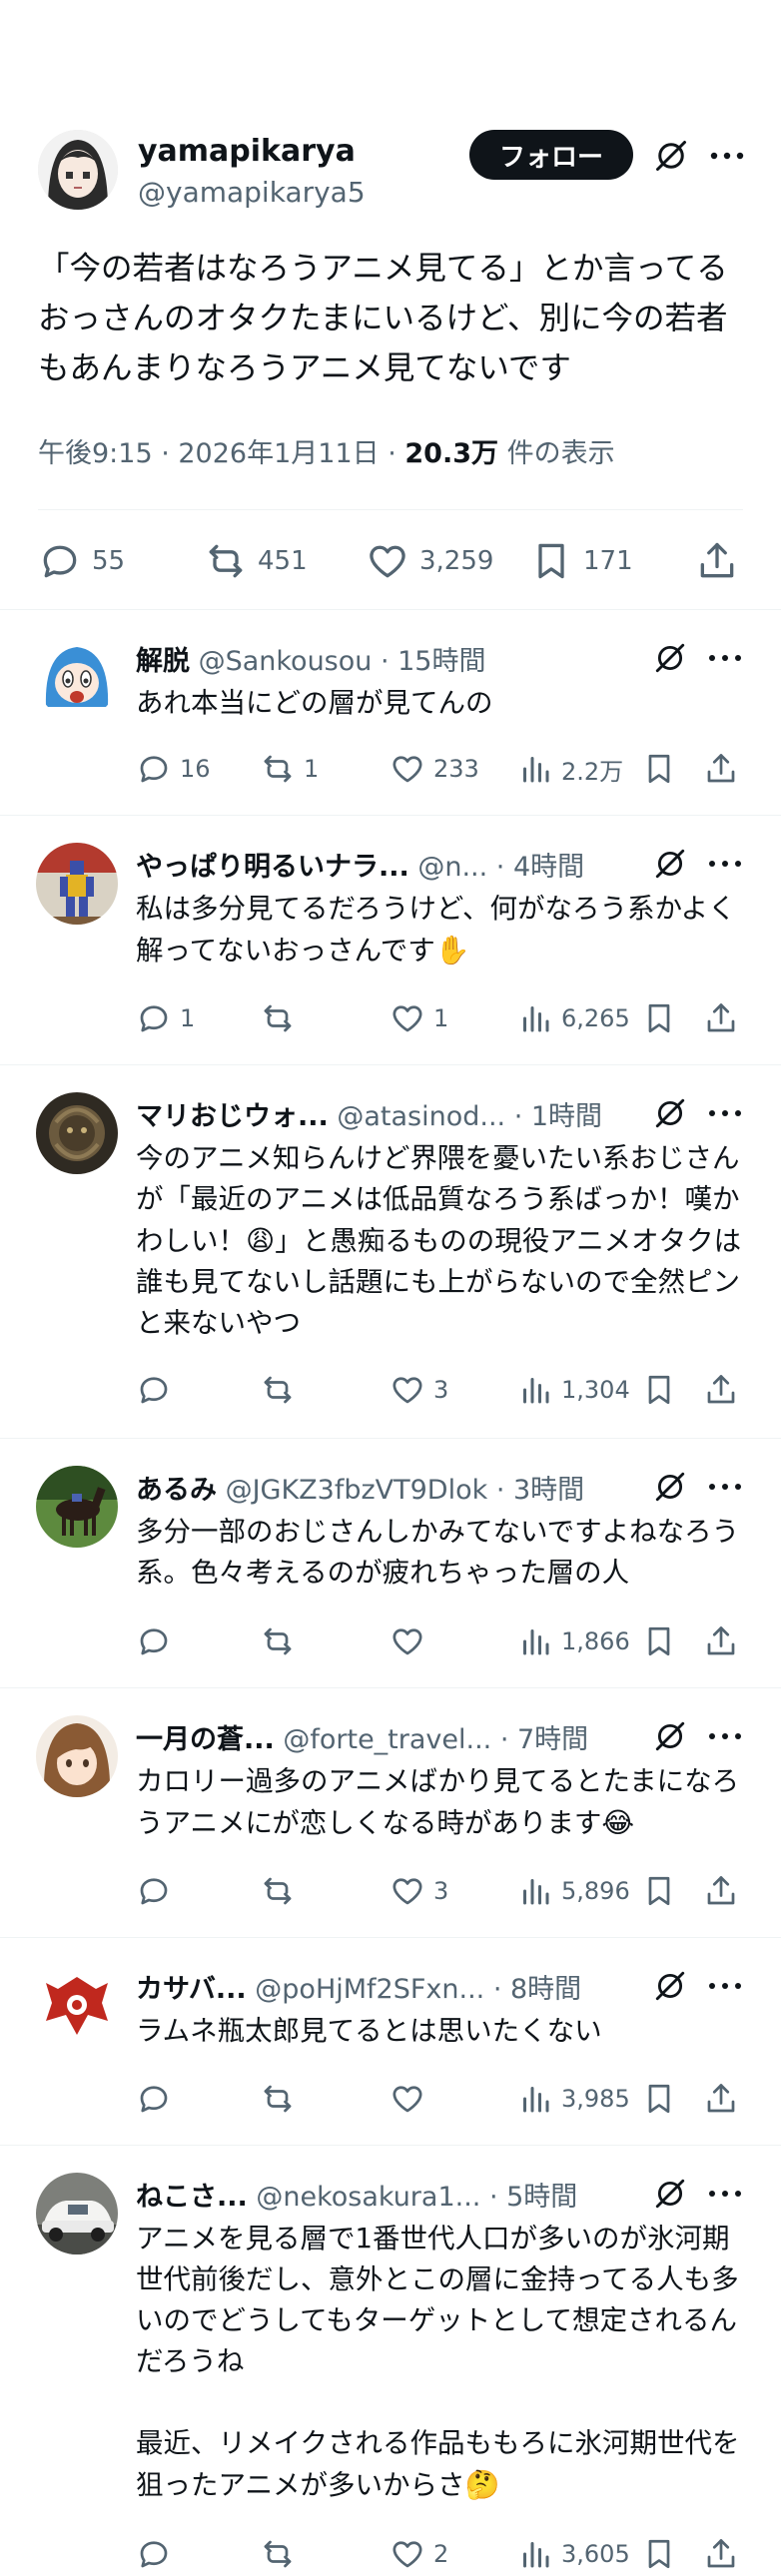 Image resolution: width=781 pixels, height=2576 pixels. Describe the element at coordinates (536, 770) in the screenshot. I see `views-icon` at that location.